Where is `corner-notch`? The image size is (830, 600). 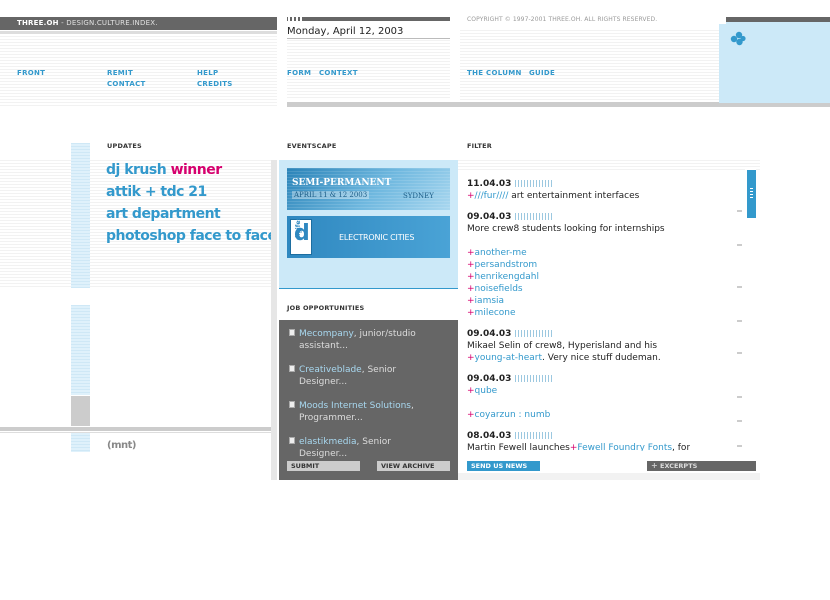
corner-notch is located at coordinates (722, 20).